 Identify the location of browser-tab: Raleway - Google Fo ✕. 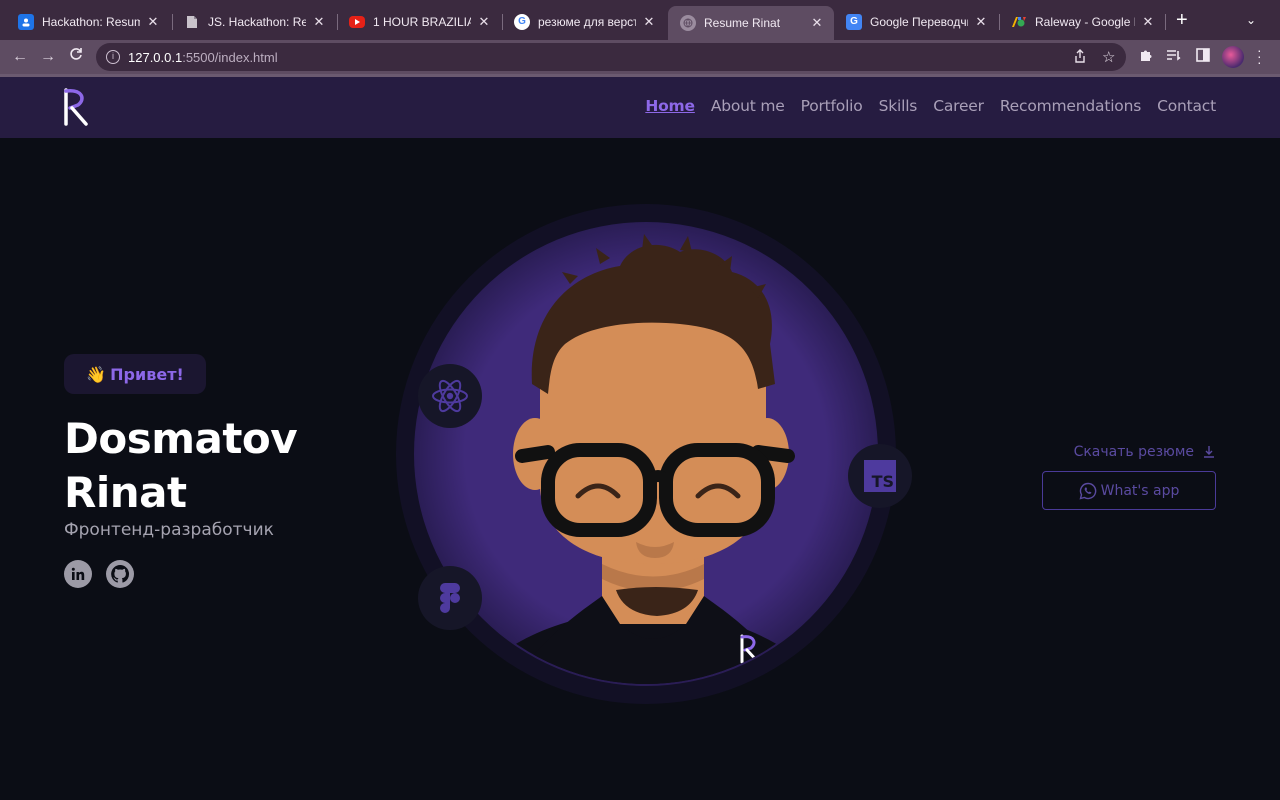
(1082, 21).